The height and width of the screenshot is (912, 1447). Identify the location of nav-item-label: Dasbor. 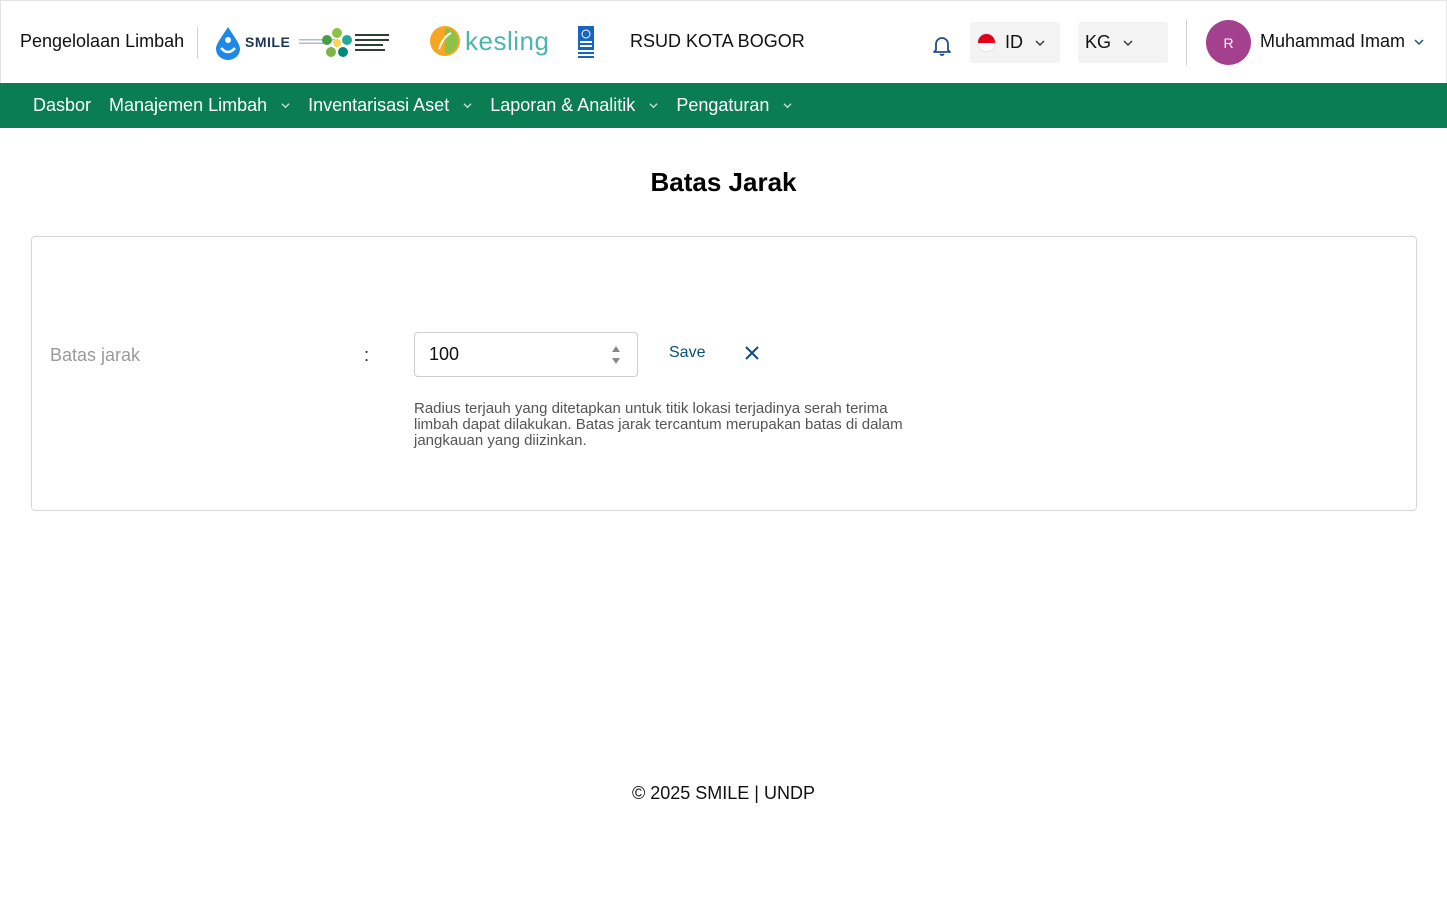
(62, 105).